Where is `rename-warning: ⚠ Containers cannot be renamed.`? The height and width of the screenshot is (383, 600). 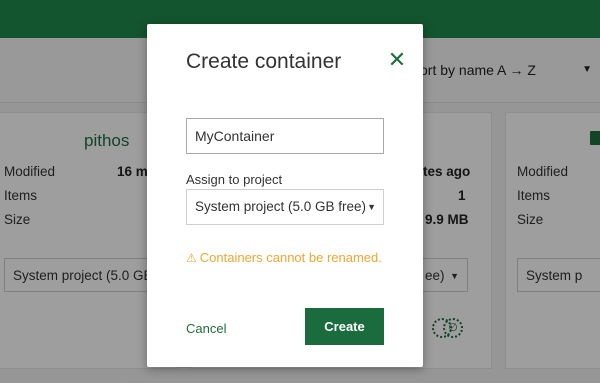
rename-warning: ⚠ Containers cannot be renamed. is located at coordinates (284, 257).